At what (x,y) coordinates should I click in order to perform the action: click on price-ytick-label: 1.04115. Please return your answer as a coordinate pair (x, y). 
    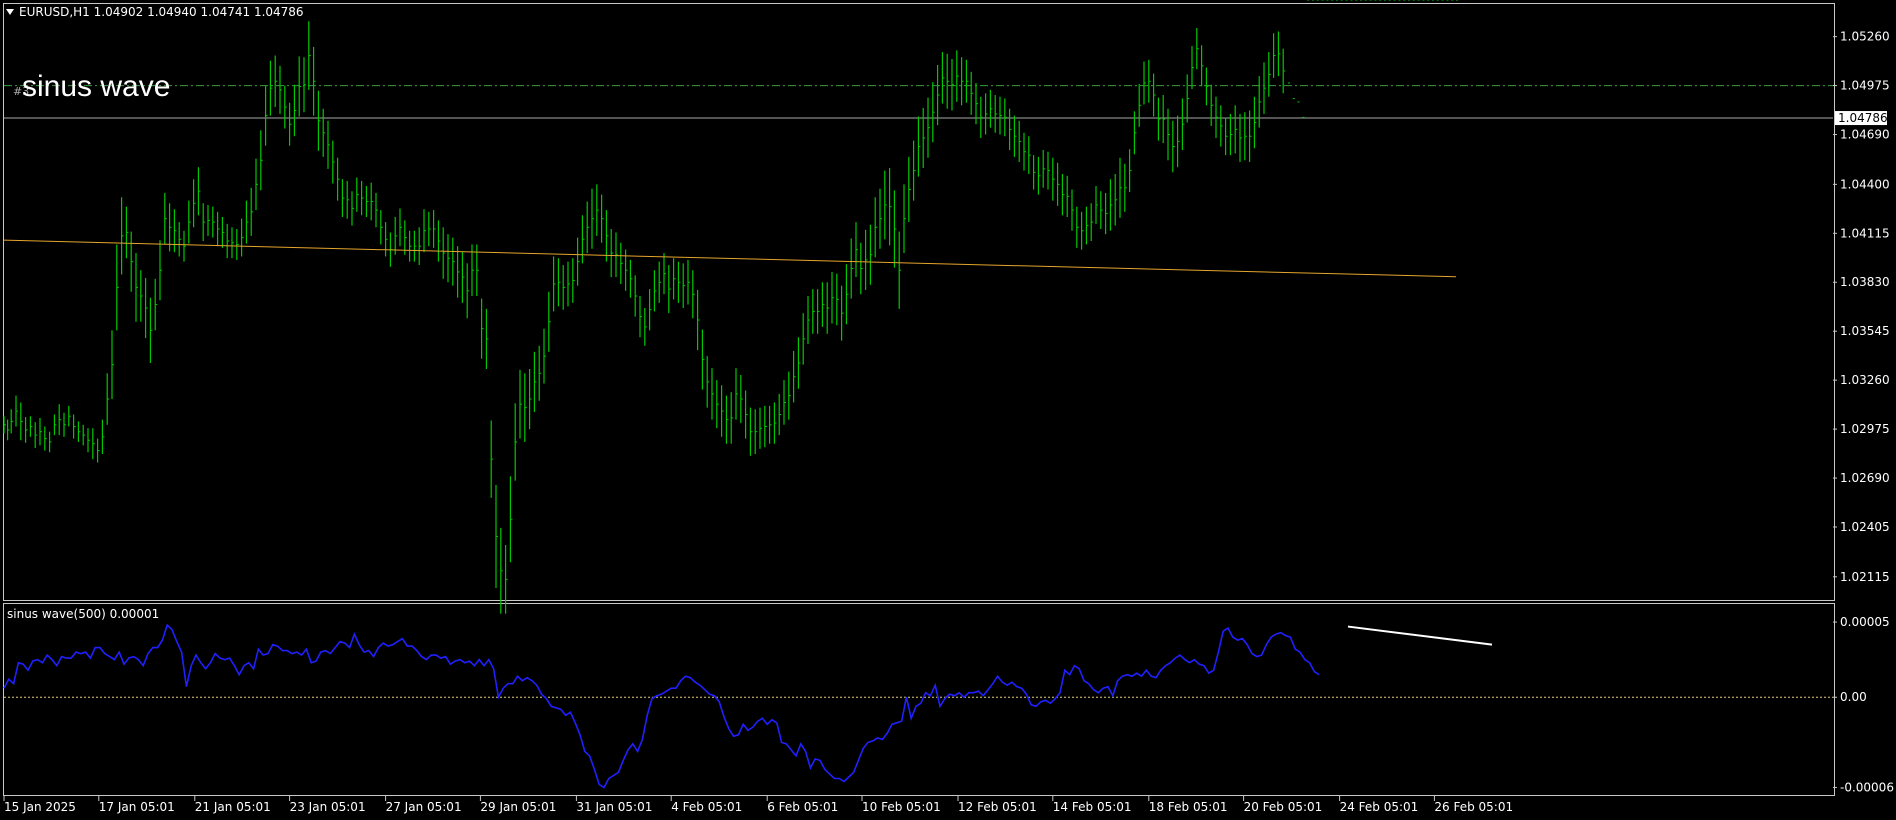
    Looking at the image, I should click on (1865, 233).